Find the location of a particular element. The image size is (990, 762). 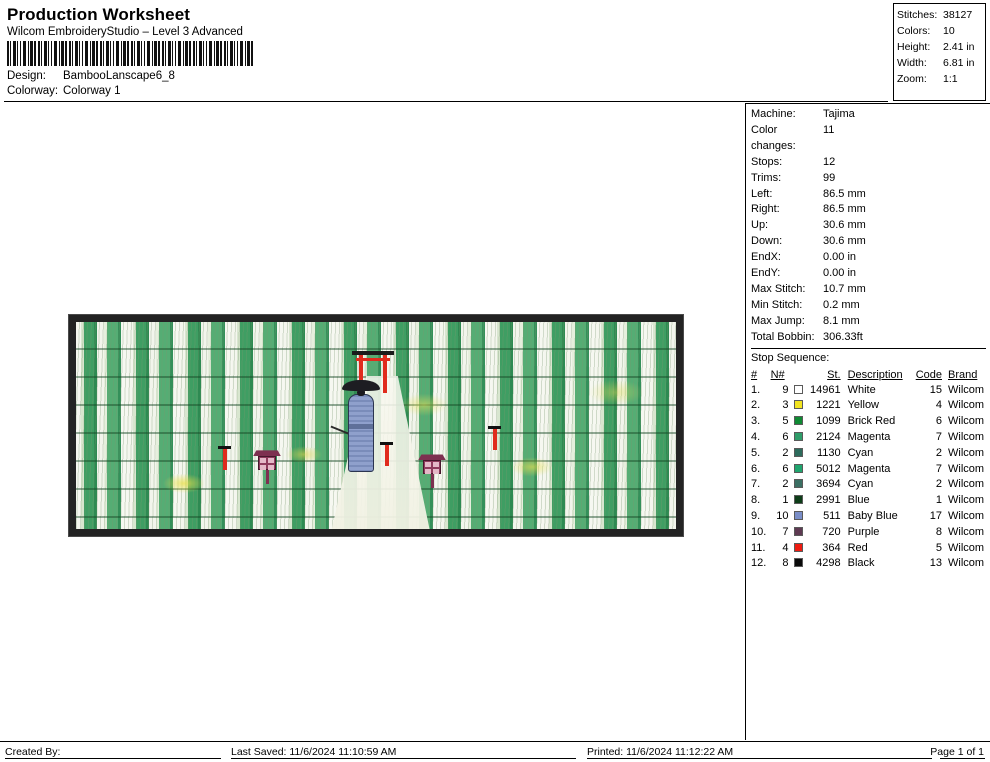

stop-row-needle: 1 is located at coordinates (785, 500).